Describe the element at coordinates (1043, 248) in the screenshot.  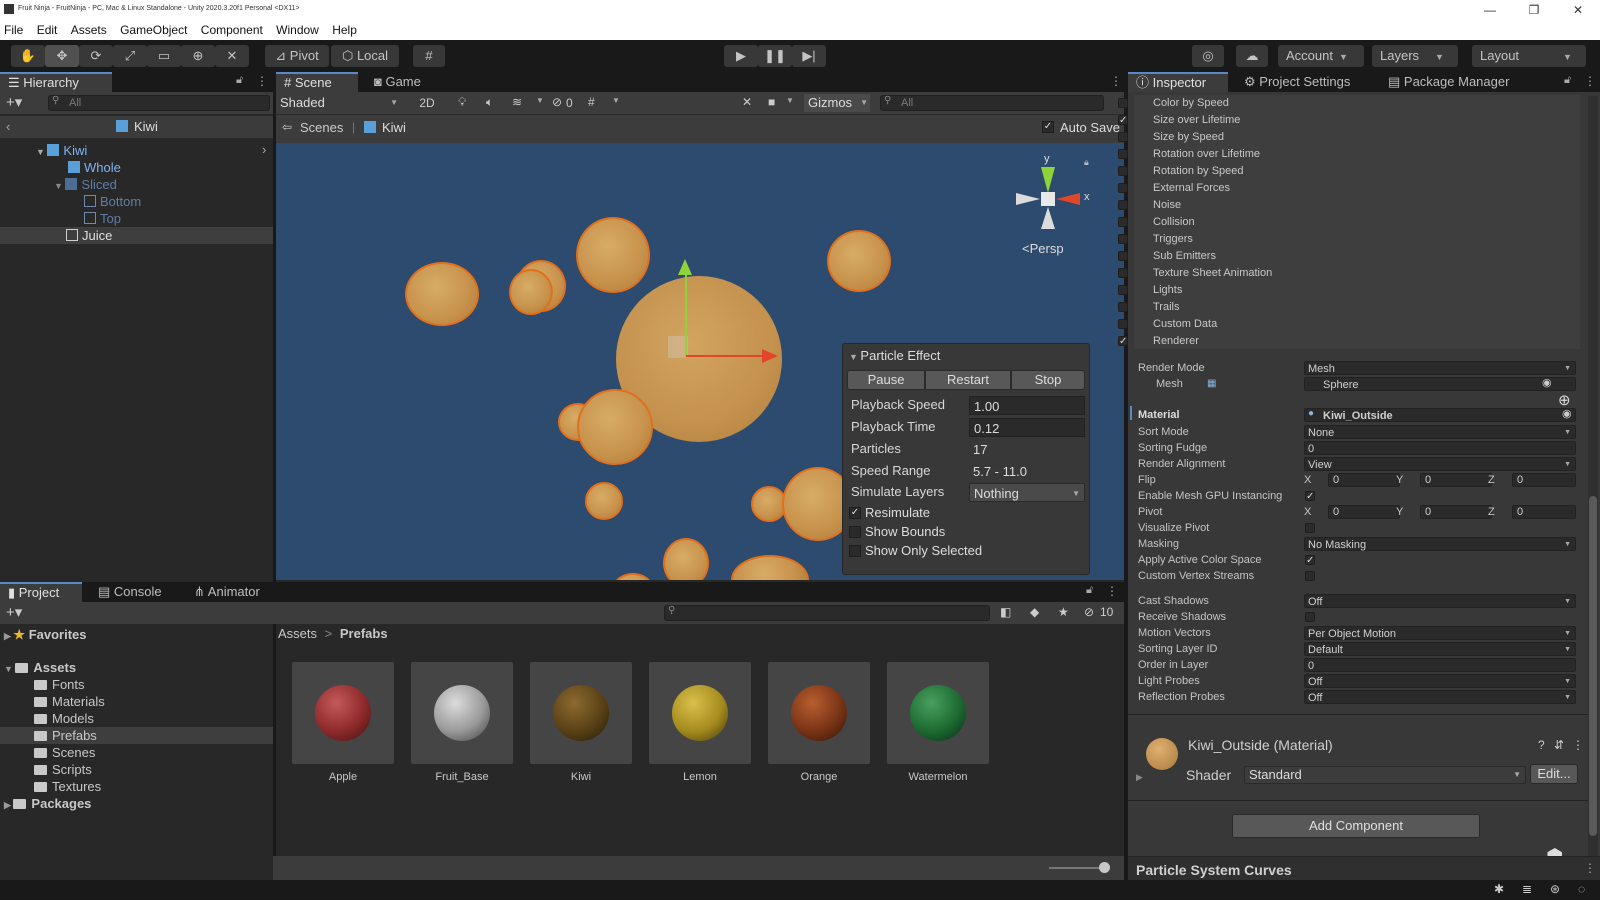
I see `perspective-toggle: <Persp` at that location.